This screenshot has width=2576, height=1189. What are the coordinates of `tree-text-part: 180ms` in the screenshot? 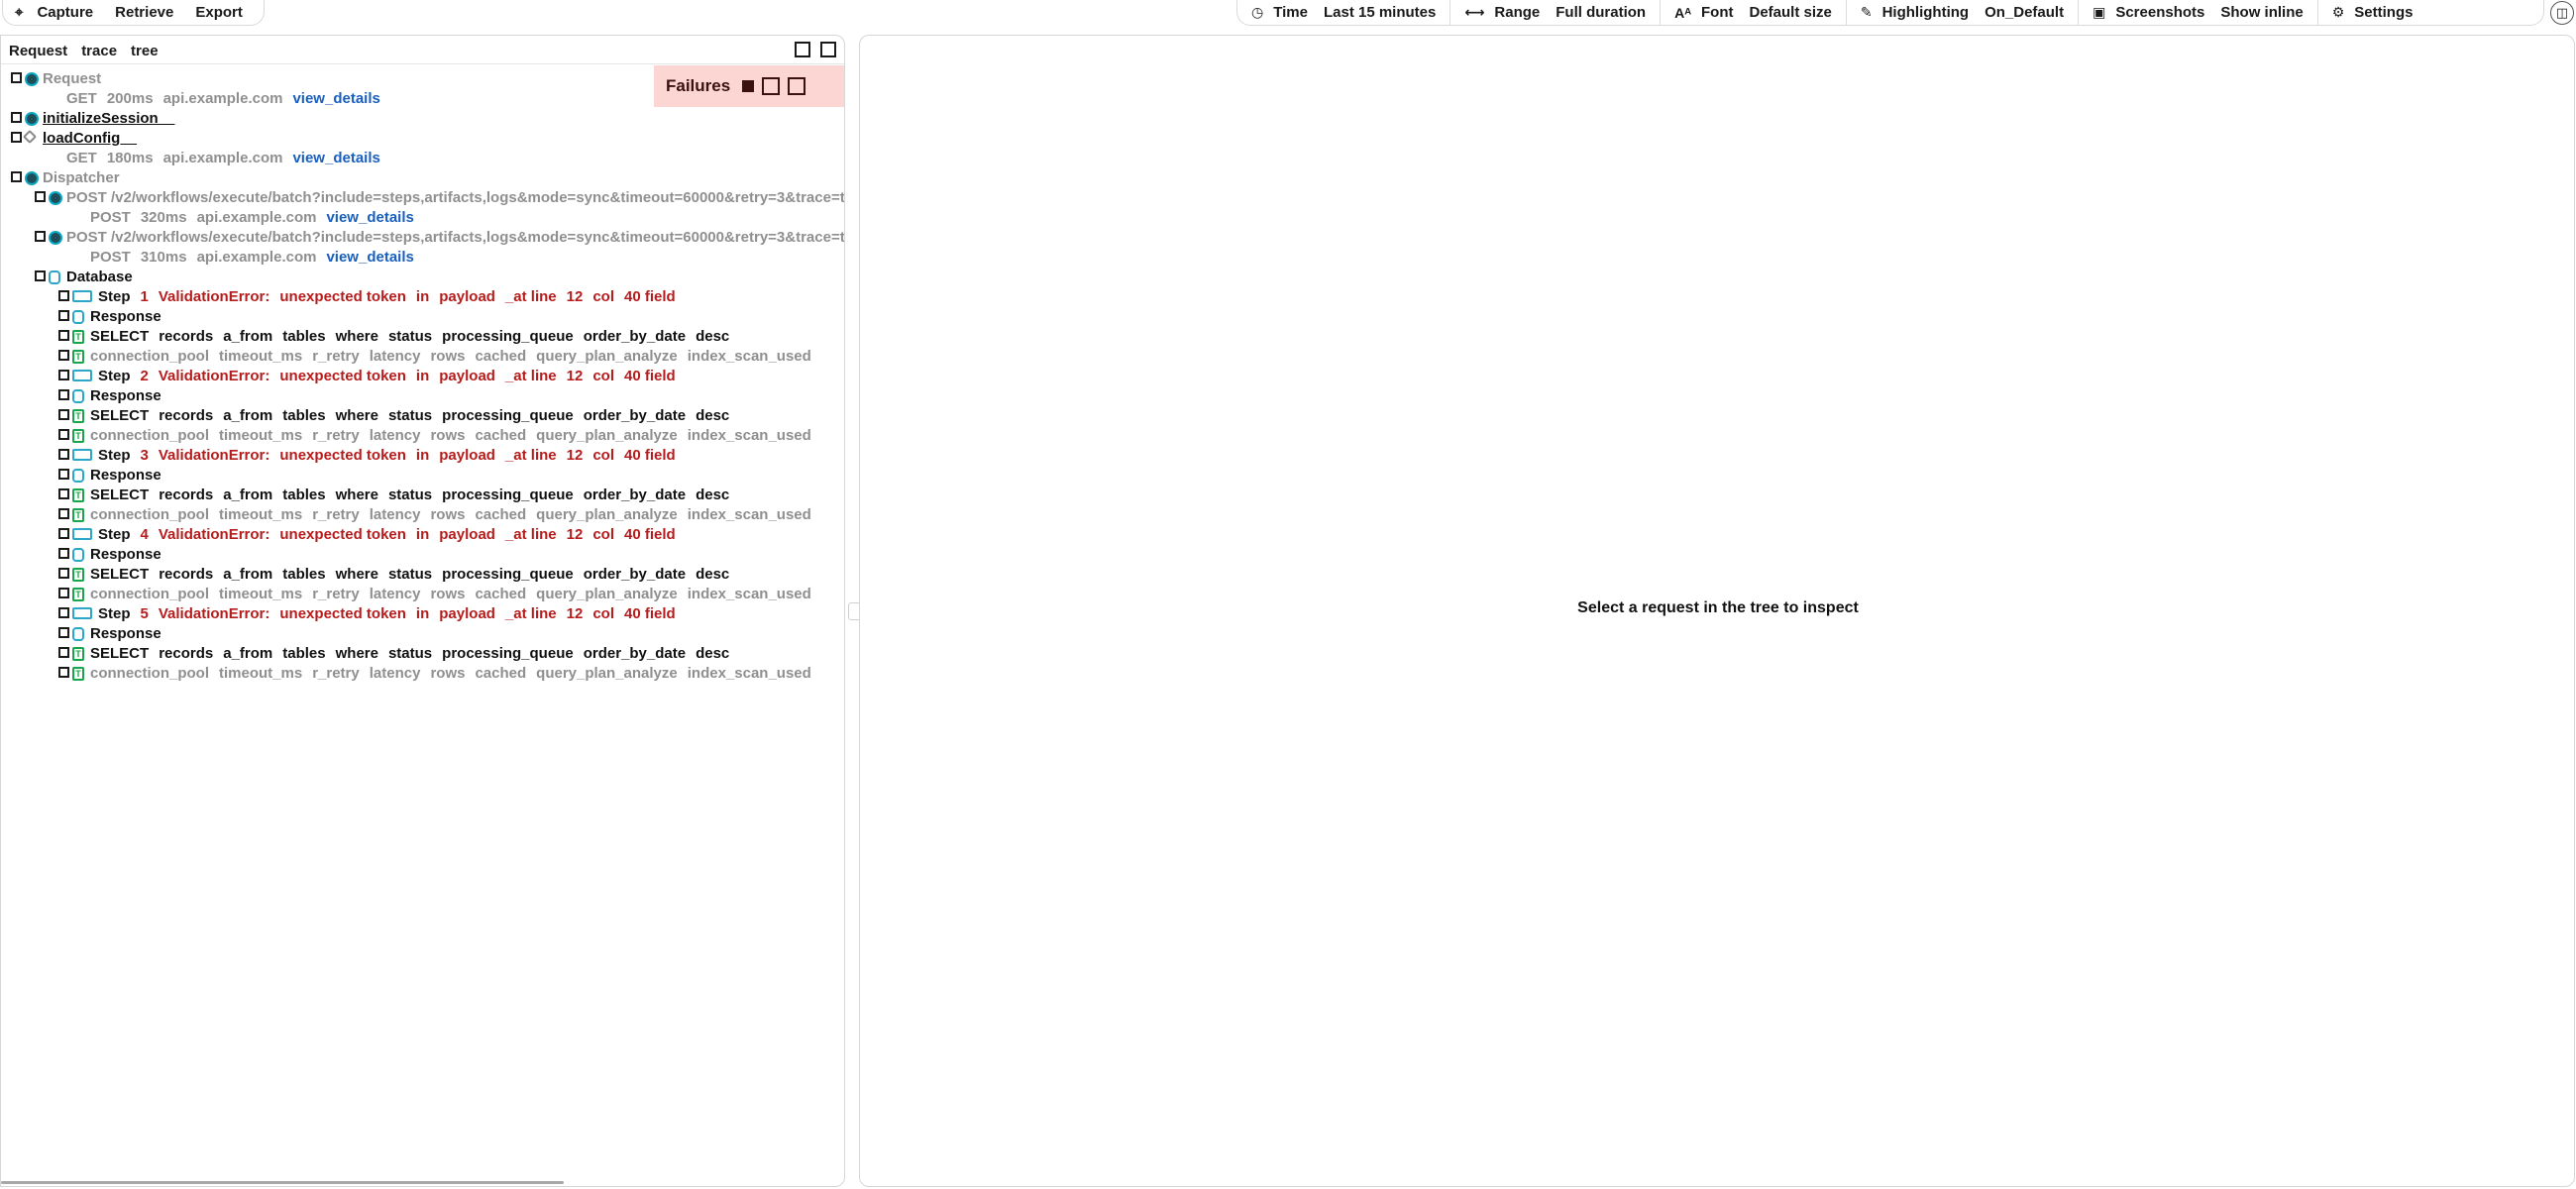 It's located at (130, 158).